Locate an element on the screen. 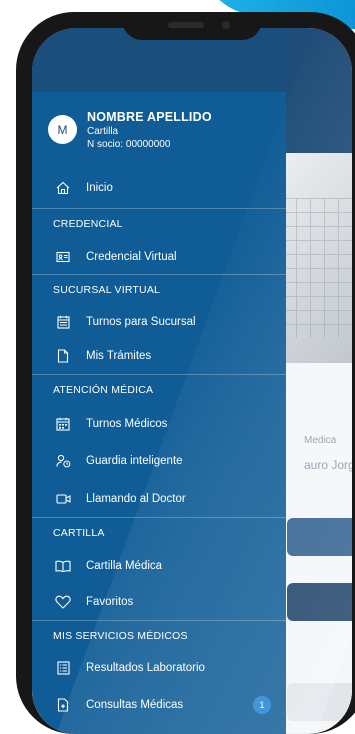 Image resolution: width=355 pixels, height=734 pixels. heart-icon is located at coordinates (63, 602).